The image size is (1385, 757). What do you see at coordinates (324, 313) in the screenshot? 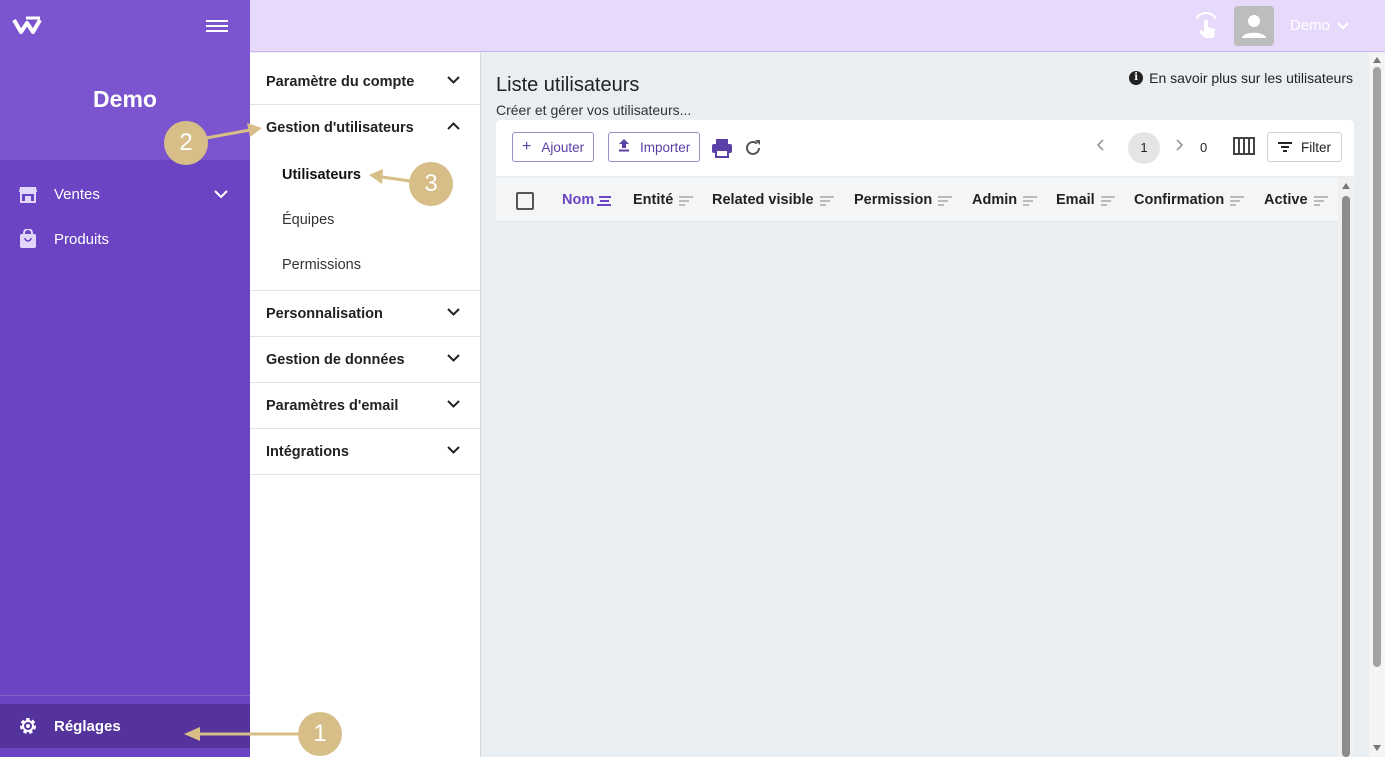
I see `menu-section-label: Personnalisation` at bounding box center [324, 313].